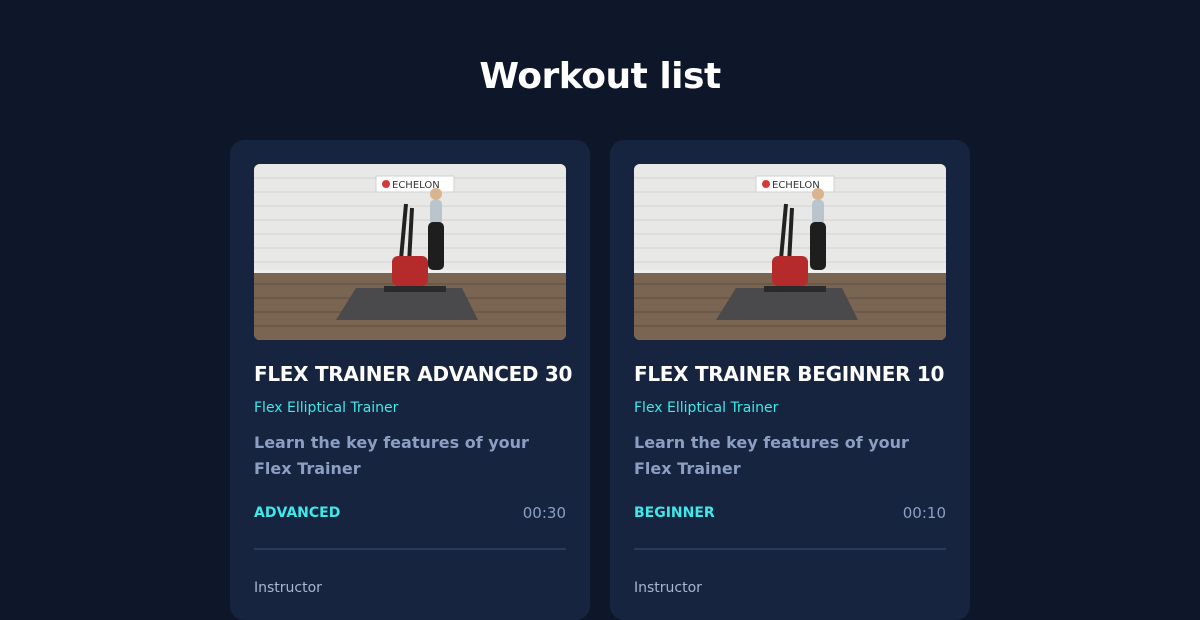 This screenshot has height=620, width=1200. Describe the element at coordinates (790, 374) in the screenshot. I see `workout-title: FLEX TRAINER BEGINNER 10` at that location.